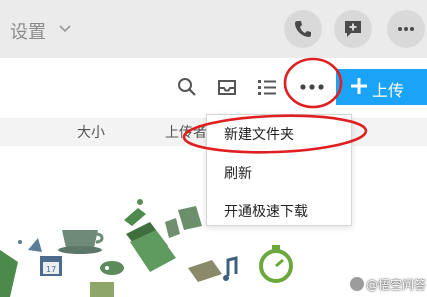 The width and height of the screenshot is (427, 297). What do you see at coordinates (266, 211) in the screenshot?
I see `menu-item-fast-download: 开通极速下载` at bounding box center [266, 211].